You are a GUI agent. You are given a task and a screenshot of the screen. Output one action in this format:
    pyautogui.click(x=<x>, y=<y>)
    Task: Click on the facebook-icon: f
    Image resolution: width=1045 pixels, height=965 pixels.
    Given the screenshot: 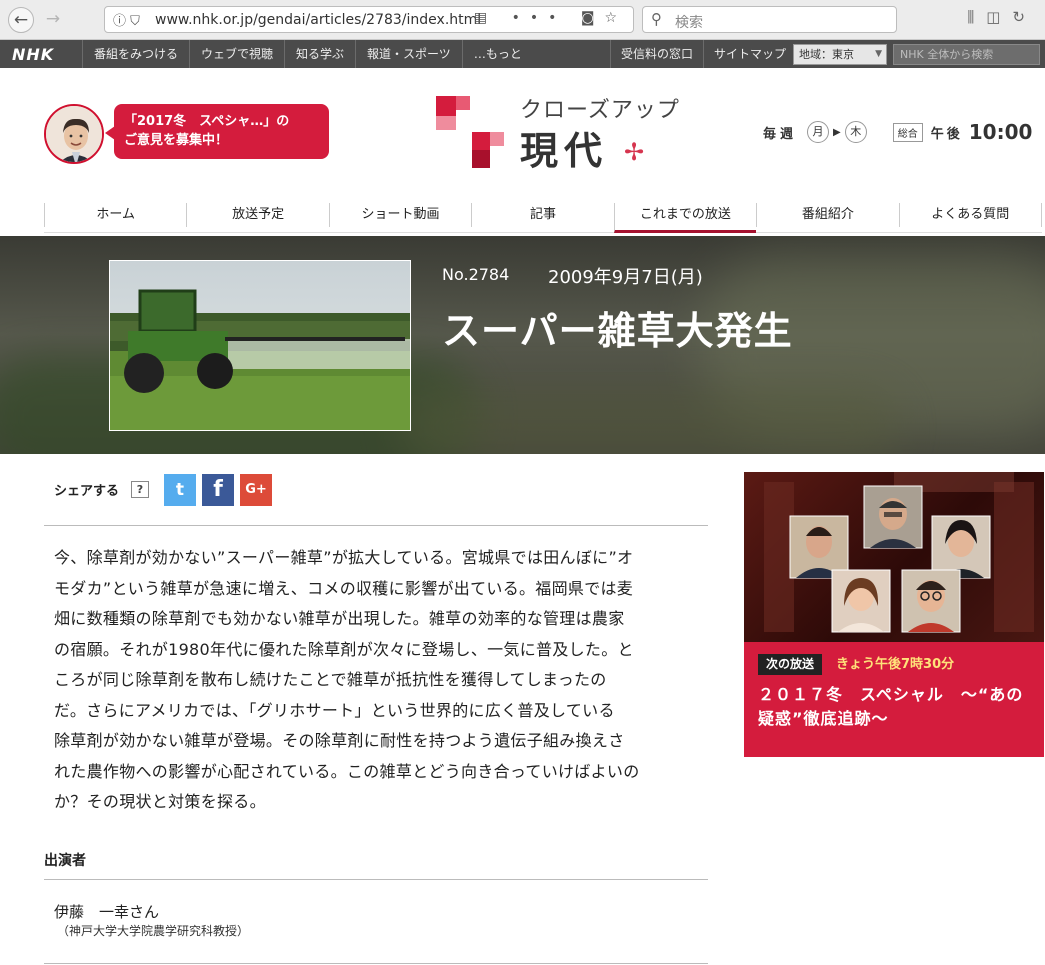 What is the action you would take?
    pyautogui.click(x=218, y=489)
    